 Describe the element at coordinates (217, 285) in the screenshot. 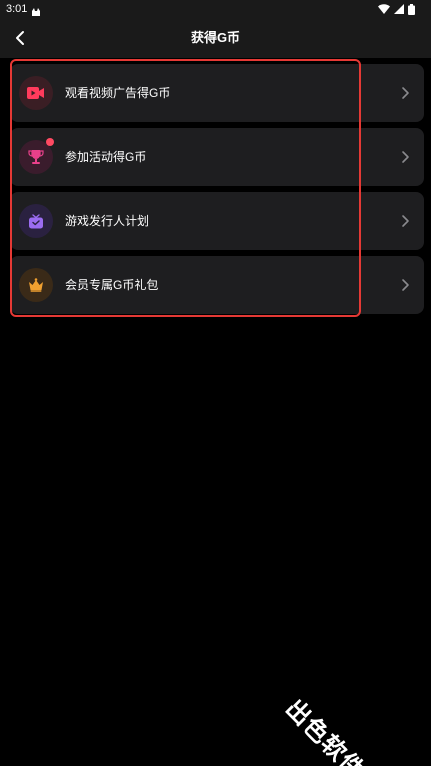

I see `list-item-vip-coin-gift: 会员专属G币礼包` at that location.